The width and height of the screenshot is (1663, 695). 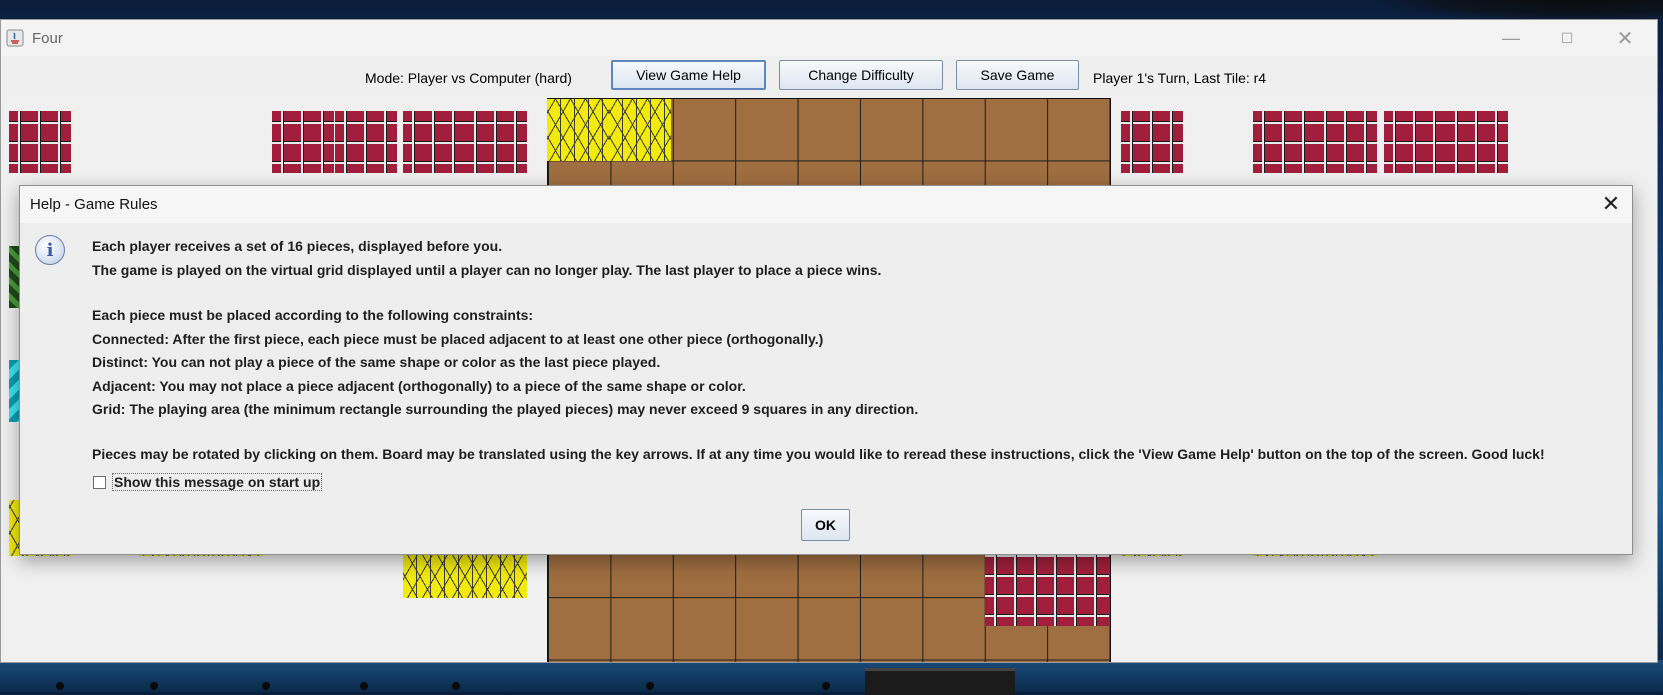 What do you see at coordinates (1611, 204) in the screenshot?
I see `dialog-close-button: ✕` at bounding box center [1611, 204].